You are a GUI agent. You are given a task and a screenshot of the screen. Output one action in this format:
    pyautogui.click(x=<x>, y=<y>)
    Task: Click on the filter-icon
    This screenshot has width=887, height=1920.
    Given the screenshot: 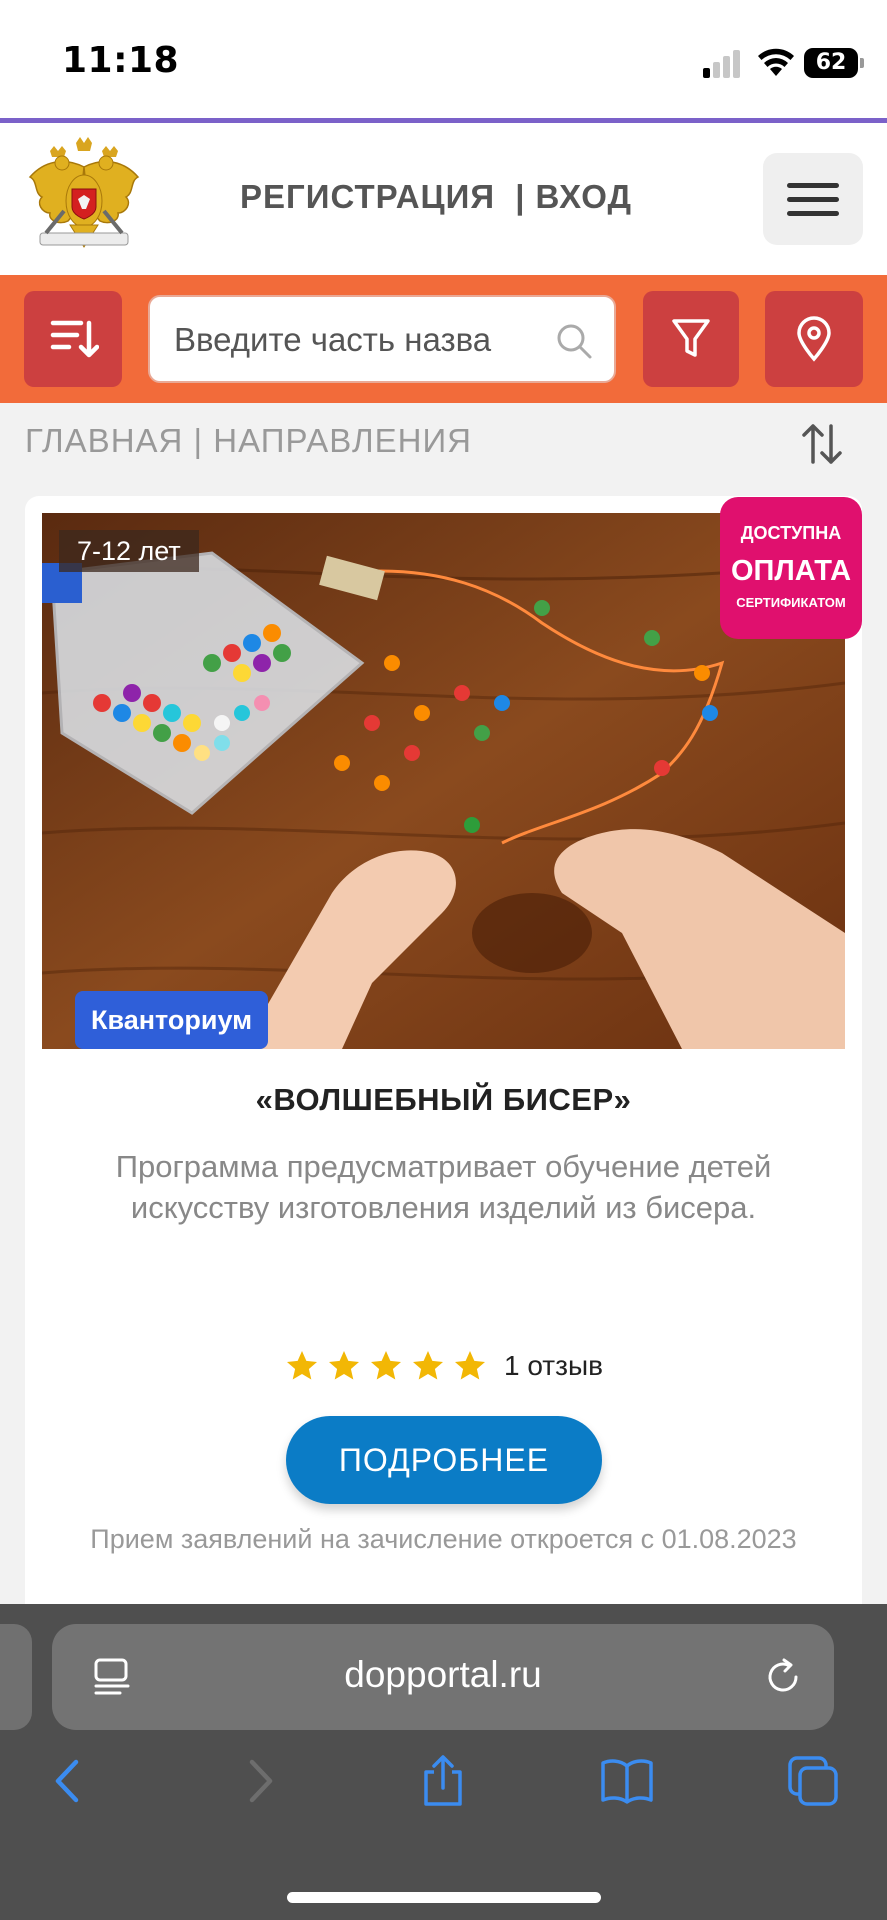 What is the action you would take?
    pyautogui.click(x=691, y=338)
    